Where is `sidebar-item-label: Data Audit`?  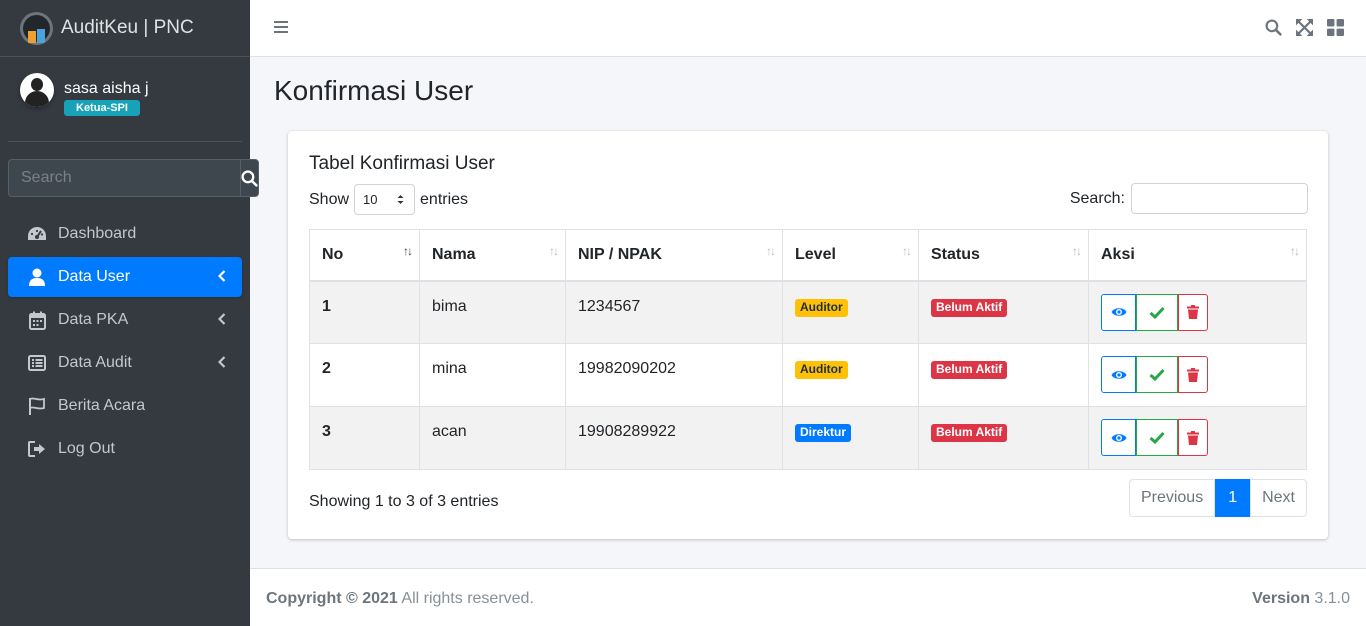
sidebar-item-label: Data Audit is located at coordinates (95, 362).